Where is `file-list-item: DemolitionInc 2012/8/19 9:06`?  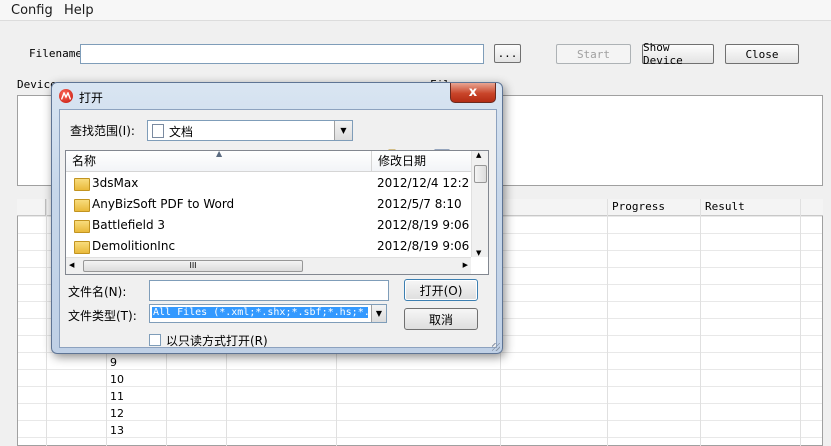 file-list-item: DemolitionInc 2012/8/19 9:06 is located at coordinates (268, 246).